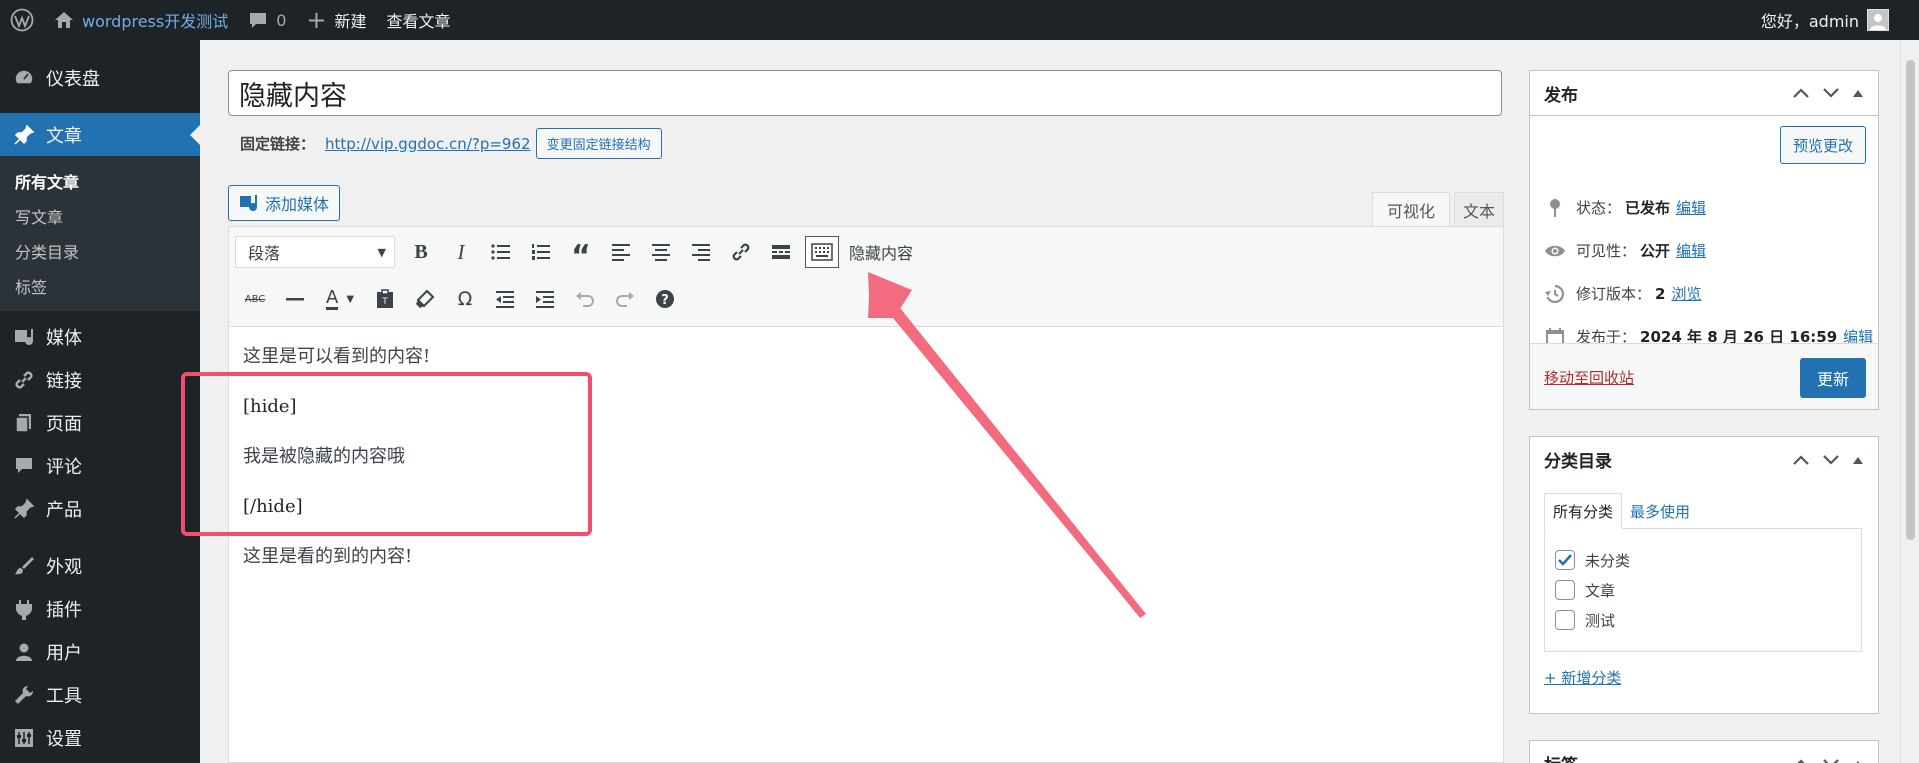 The image size is (1919, 763). I want to click on wordpress-logo-icon, so click(22, 20).